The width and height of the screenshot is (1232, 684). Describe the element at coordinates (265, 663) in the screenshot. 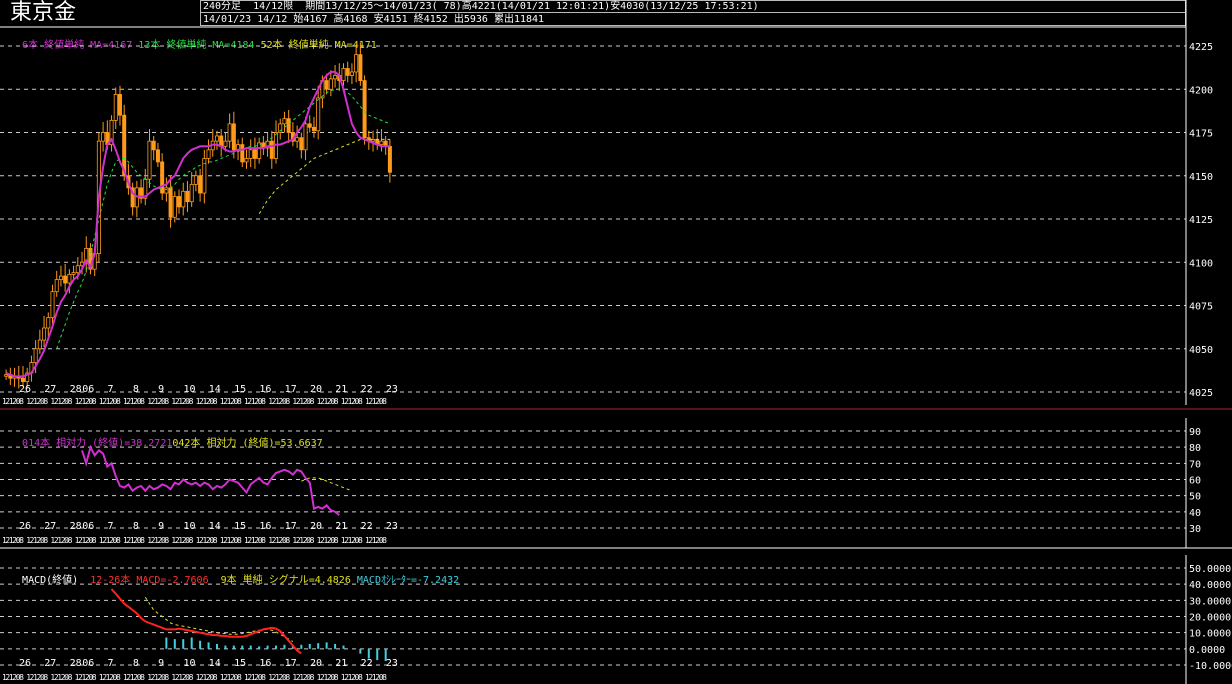

I see `x-date-label: 16` at that location.